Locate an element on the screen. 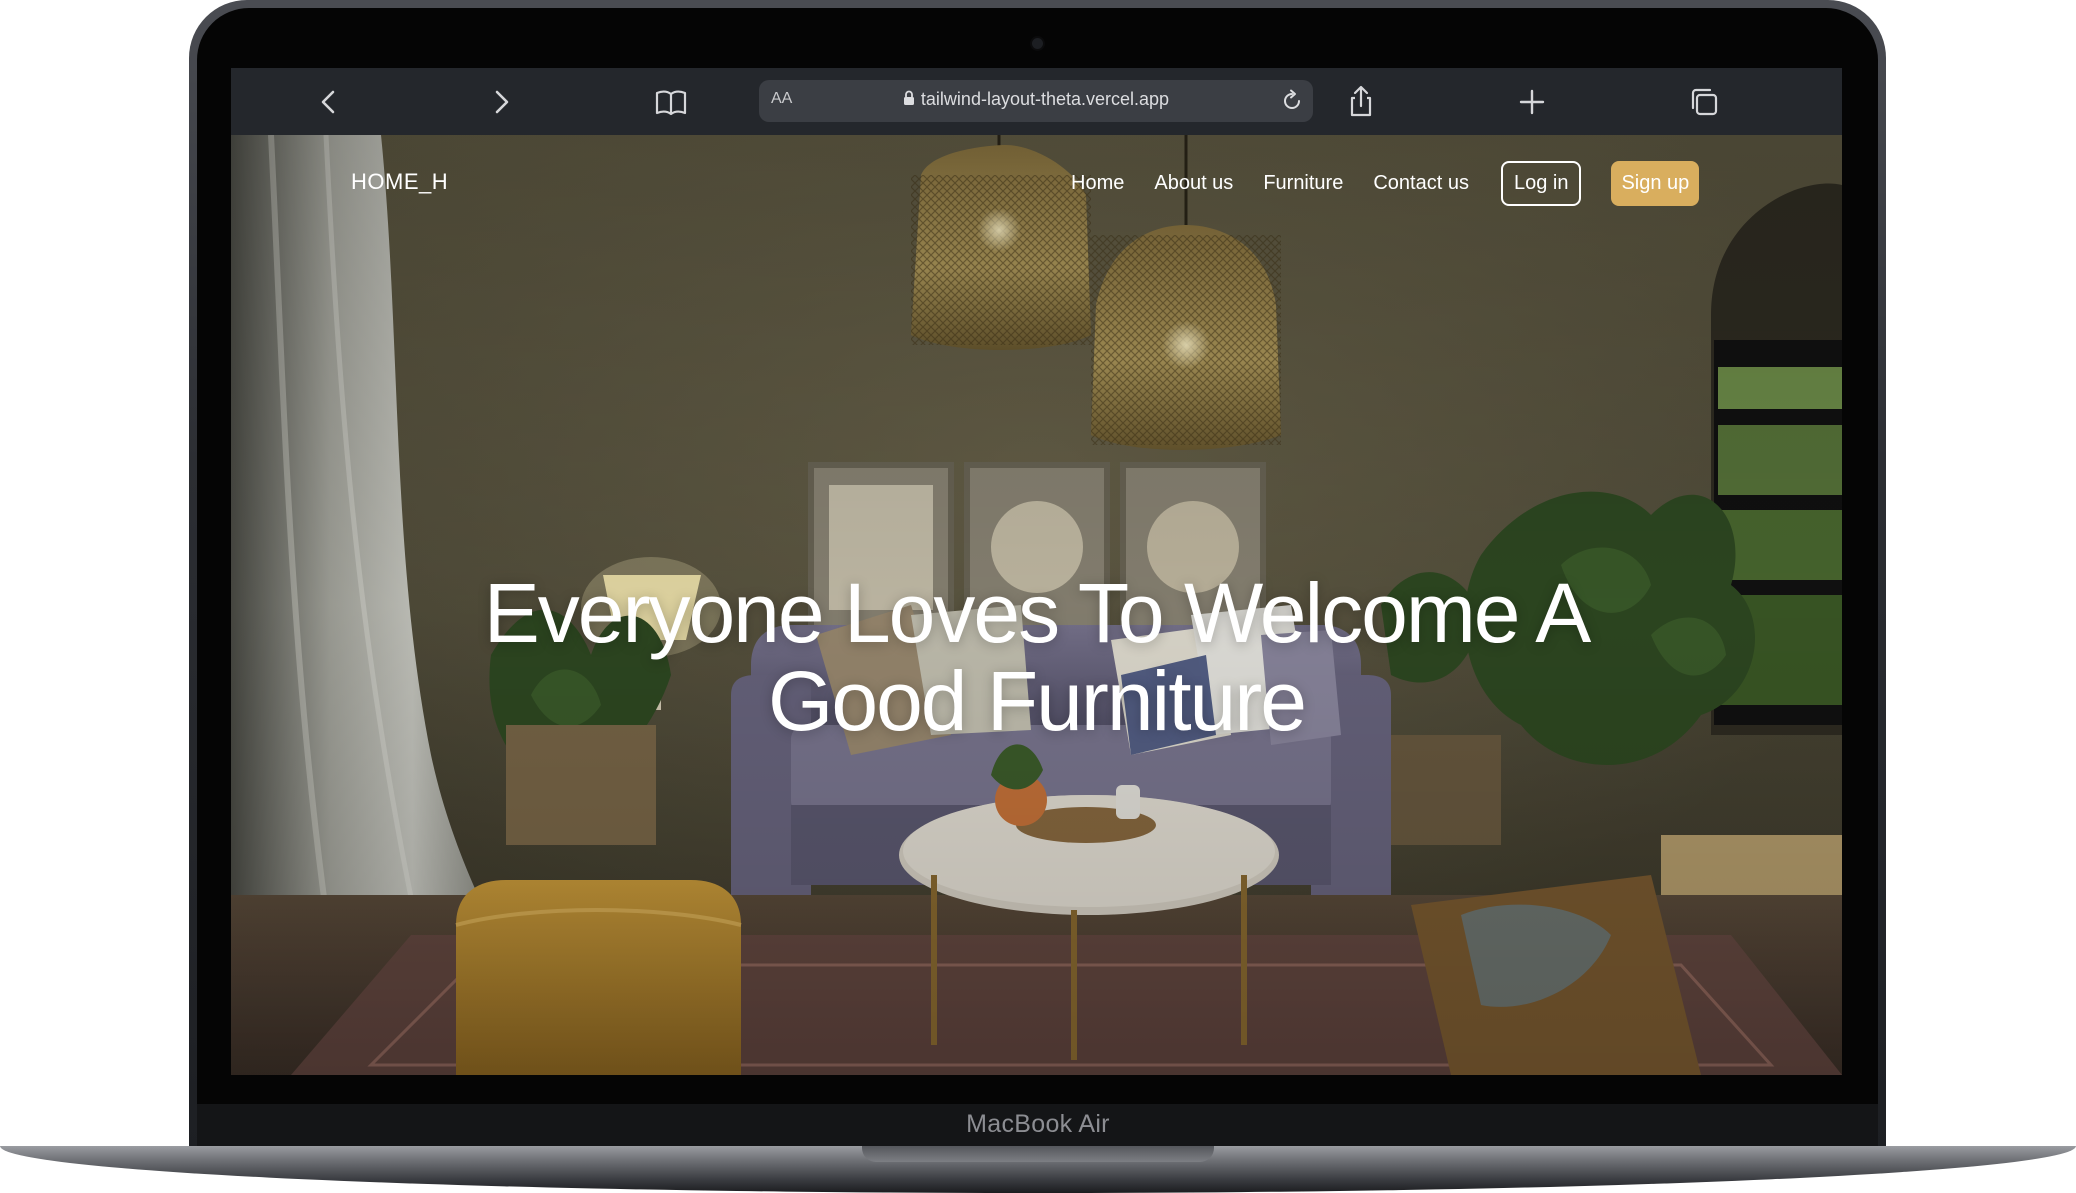  url-display: tailwind-layout-theta.vercel.app is located at coordinates (1036, 99).